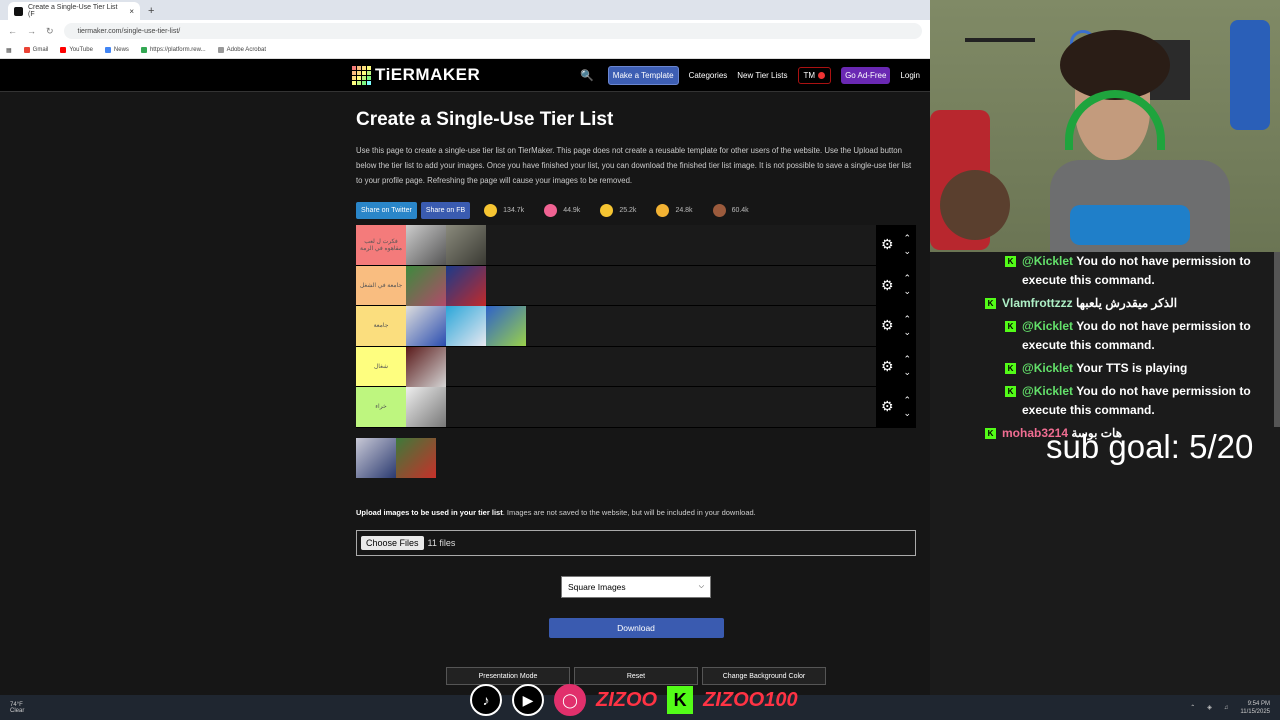 This screenshot has height=720, width=1280. What do you see at coordinates (12, 31) in the screenshot?
I see `back-icon: ←` at bounding box center [12, 31].